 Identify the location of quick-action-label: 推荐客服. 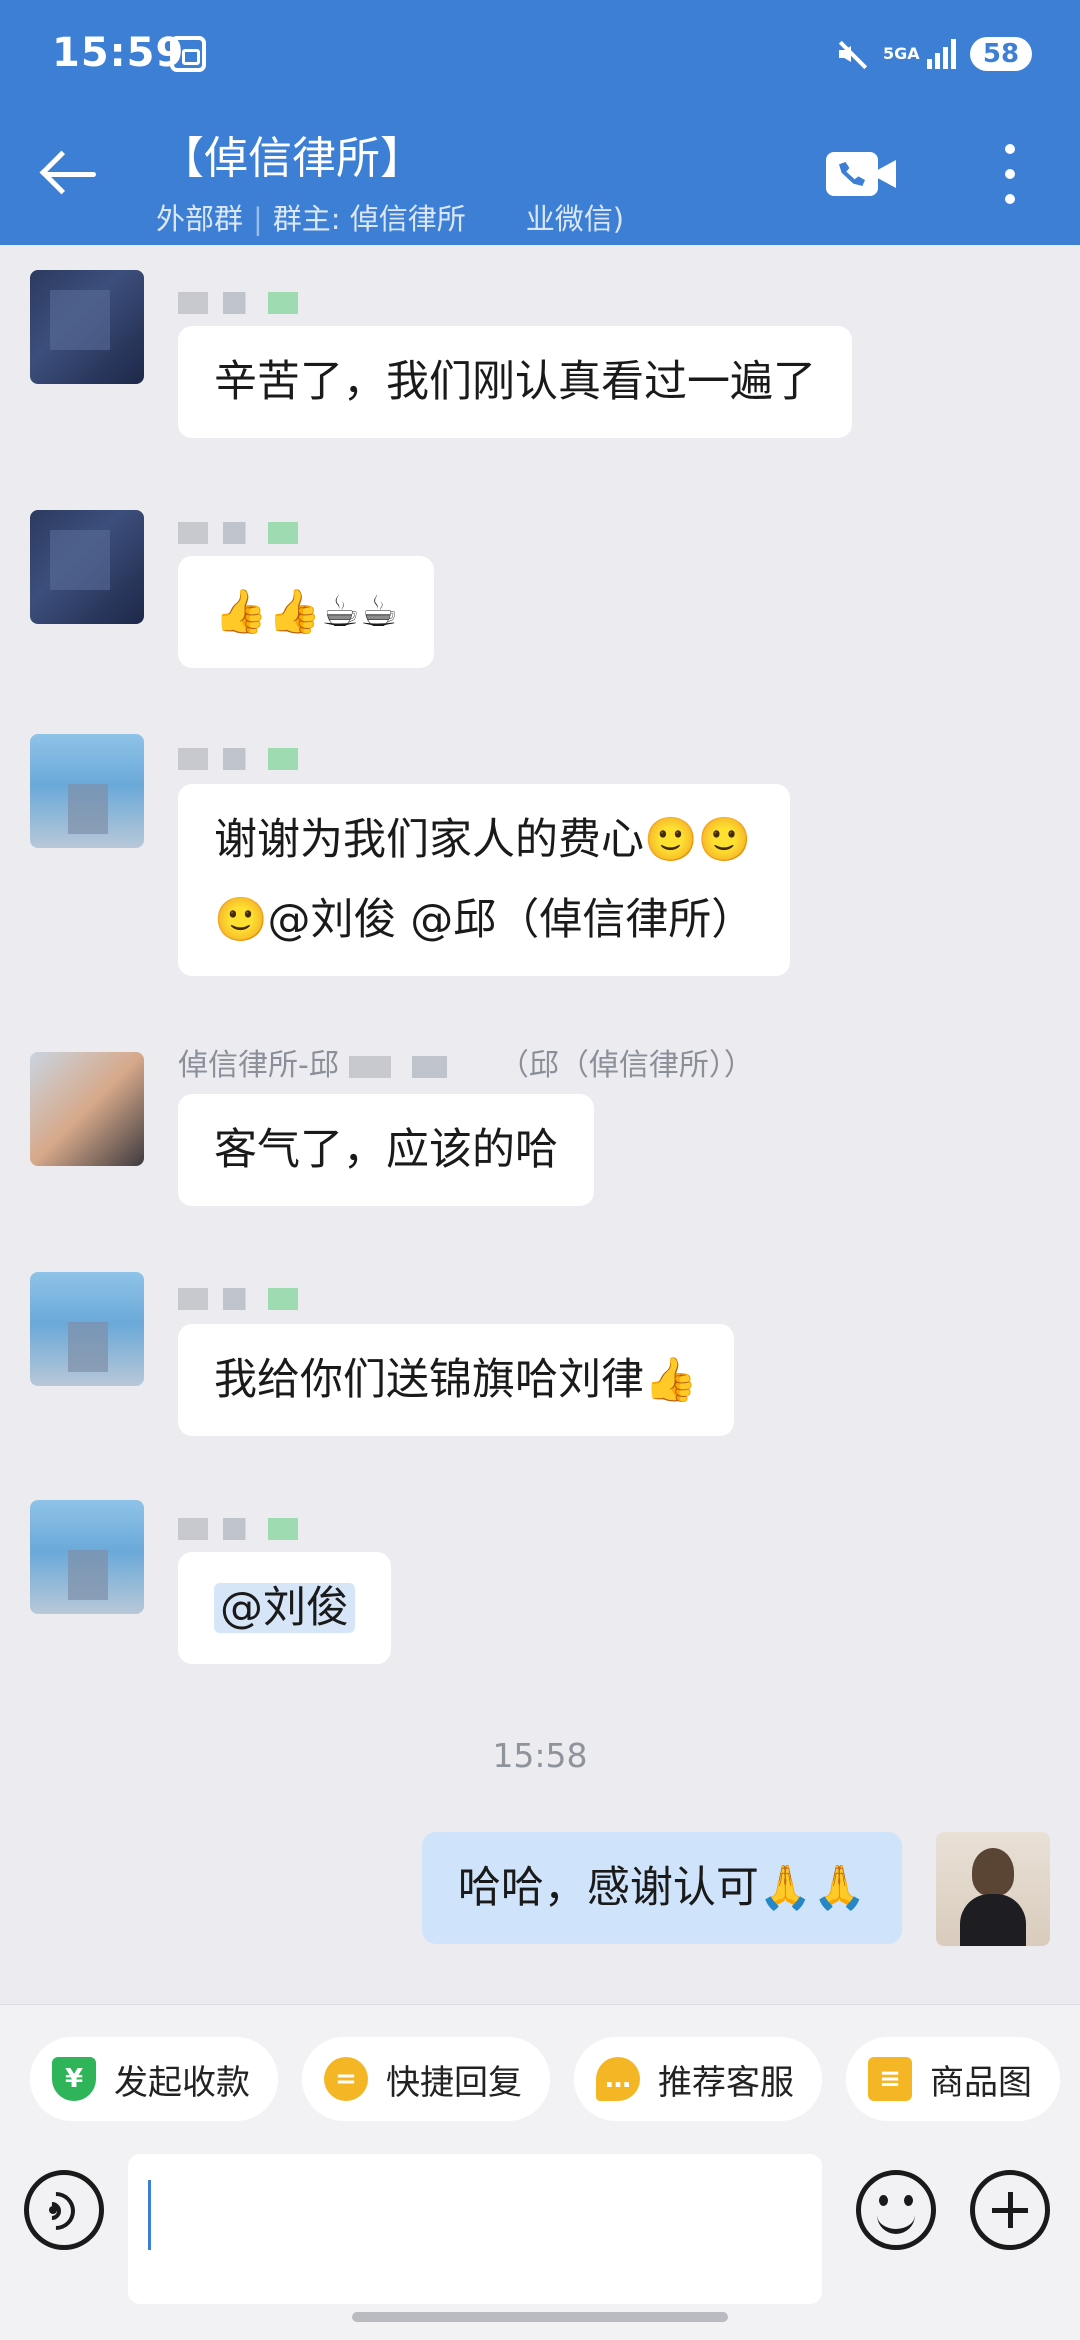
(726, 2082).